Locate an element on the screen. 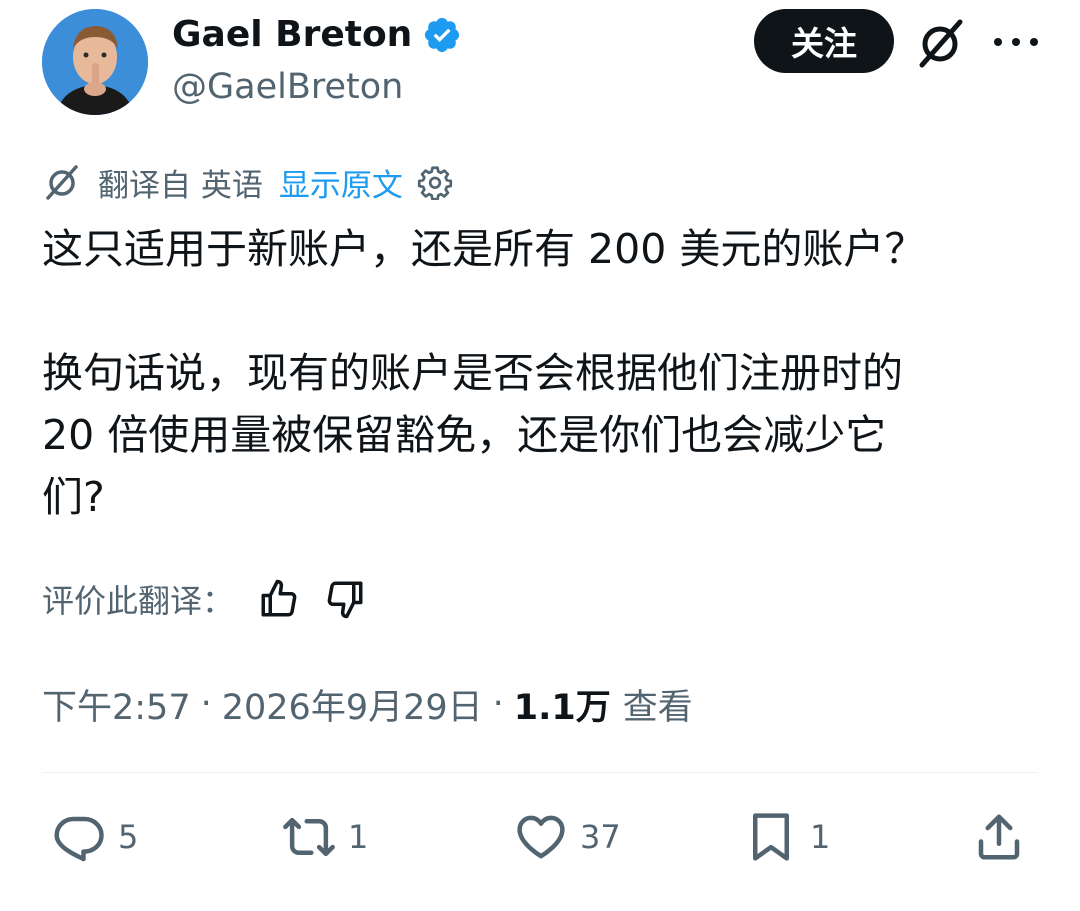  like-count: 37 is located at coordinates (600, 837).